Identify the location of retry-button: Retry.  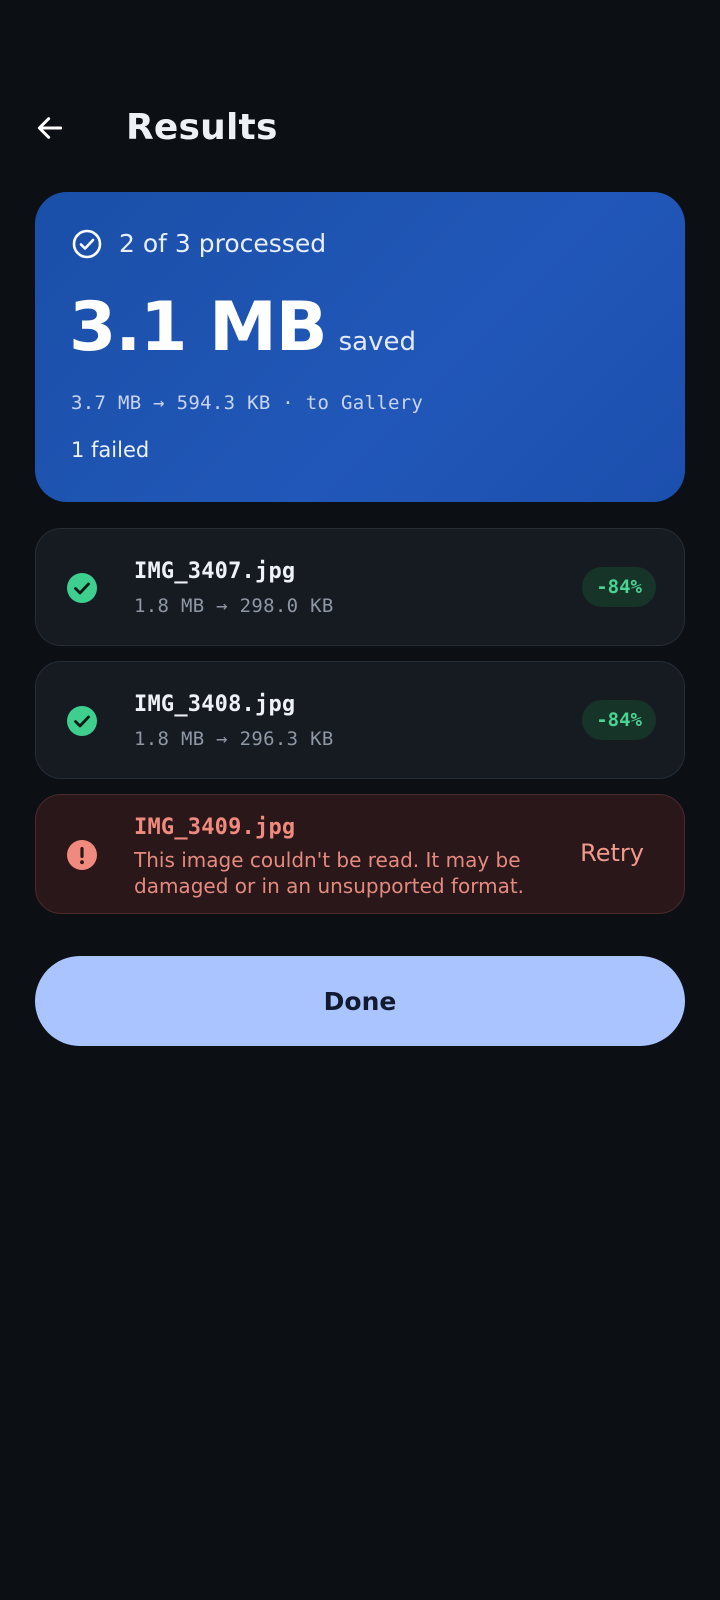
(612, 853).